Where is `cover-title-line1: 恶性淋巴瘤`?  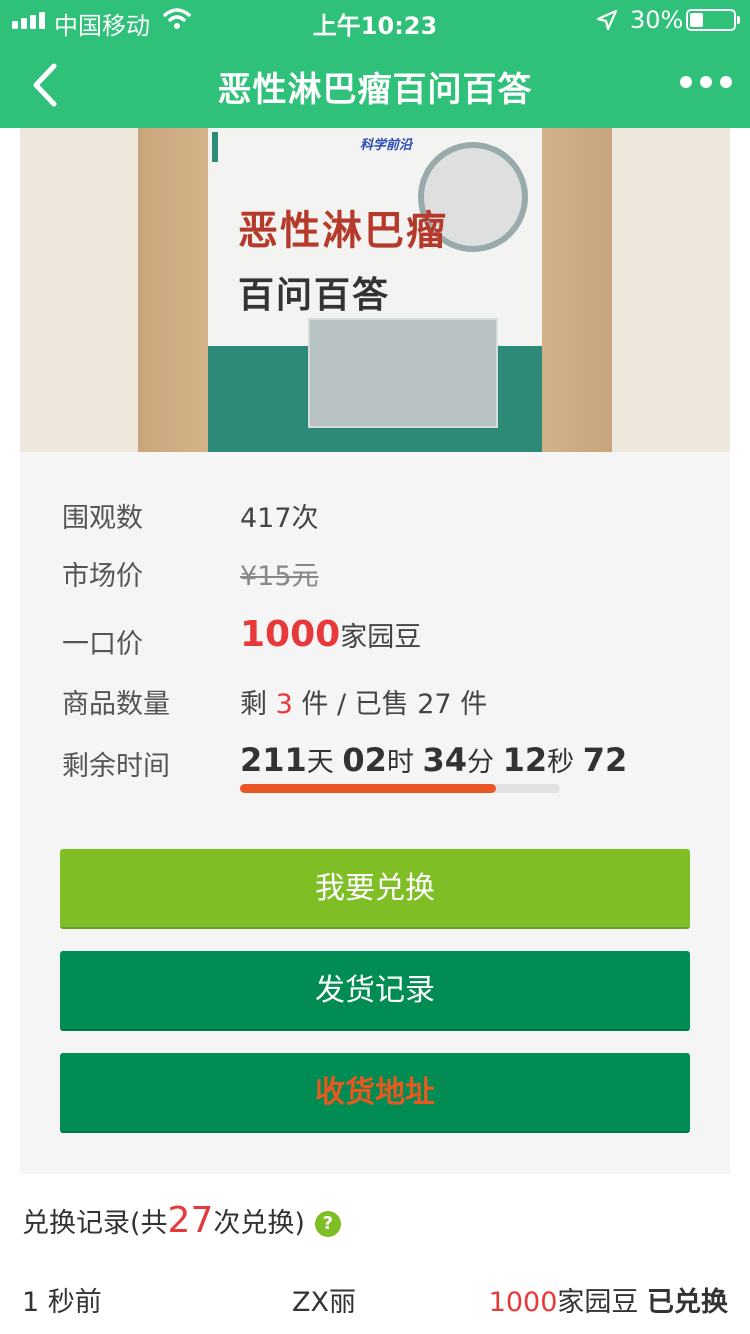
cover-title-line1: 恶性淋巴瘤 is located at coordinates (343, 231).